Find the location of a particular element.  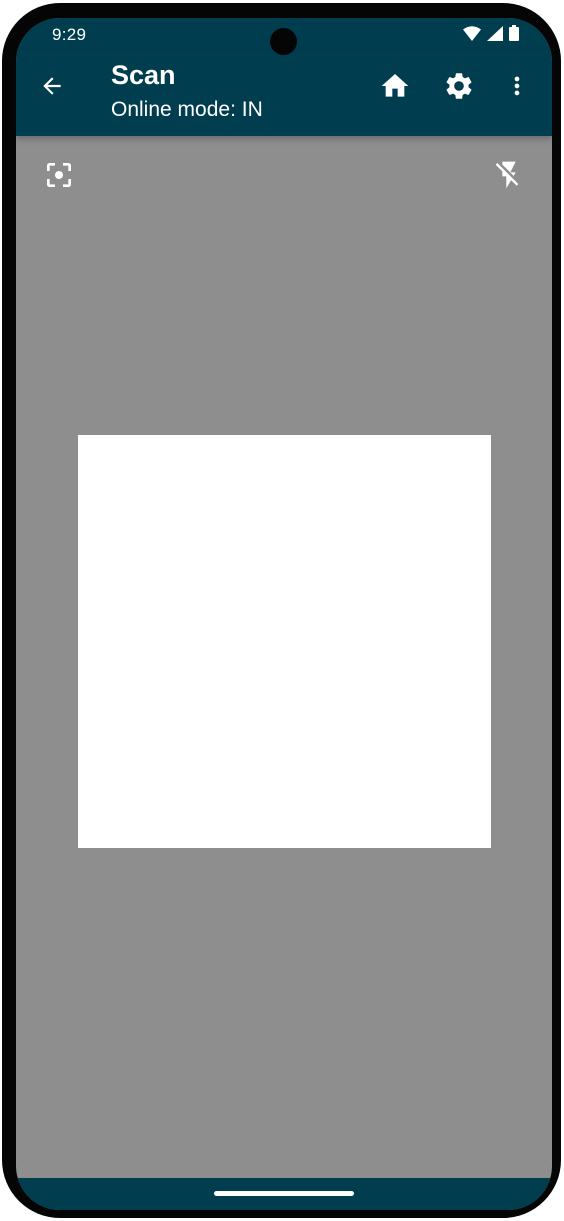

gear-icon is located at coordinates (459, 88).